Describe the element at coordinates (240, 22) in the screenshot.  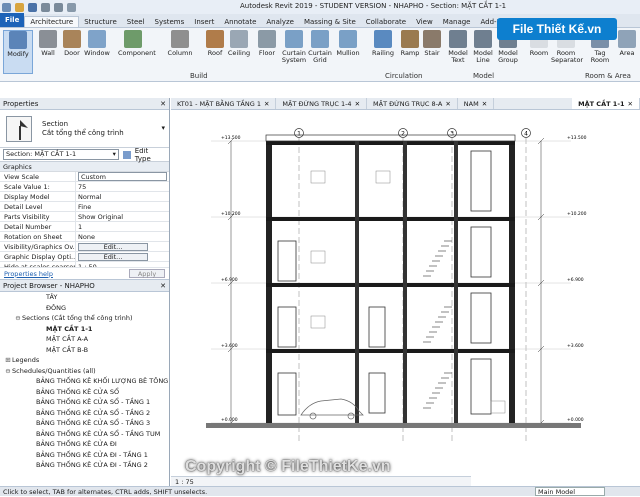
I see `ribbon-tab-6: Annotate` at that location.